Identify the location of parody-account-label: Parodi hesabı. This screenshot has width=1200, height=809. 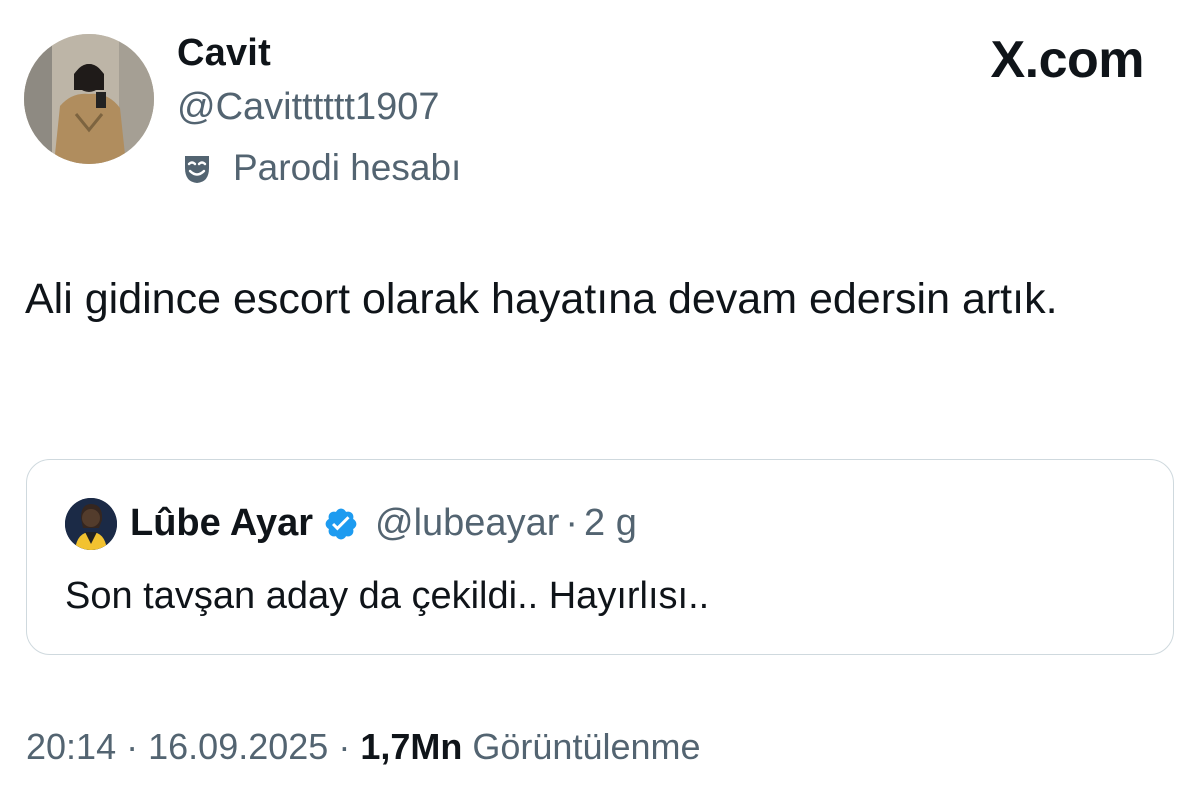
(319, 168).